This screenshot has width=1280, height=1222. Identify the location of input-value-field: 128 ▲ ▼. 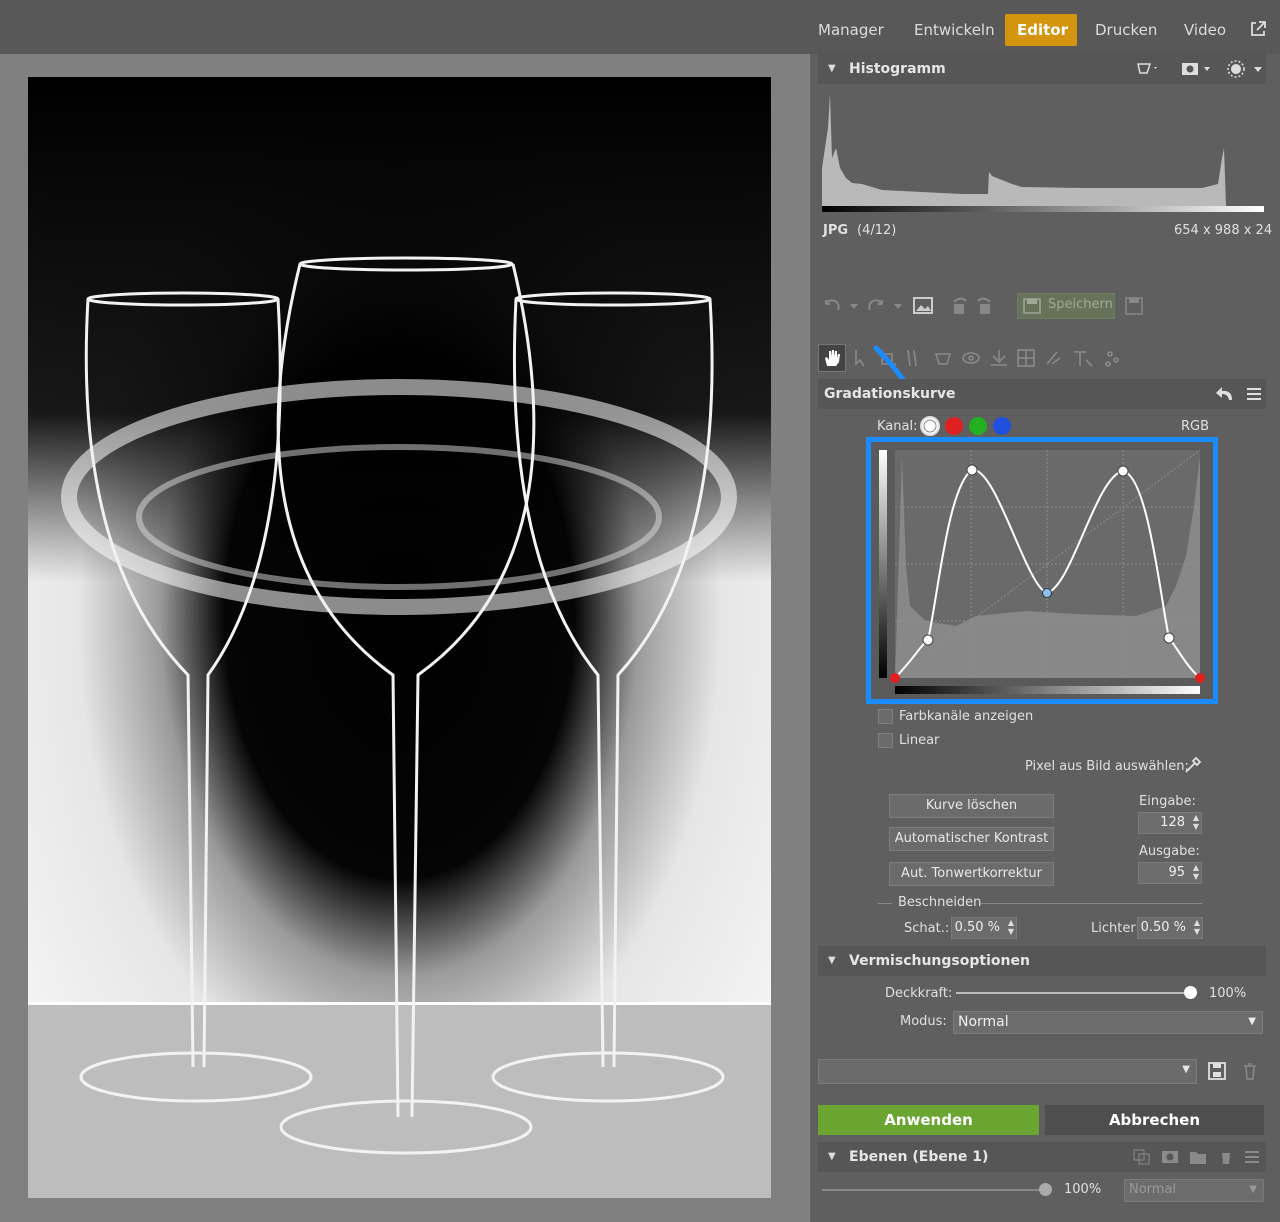
(1170, 823).